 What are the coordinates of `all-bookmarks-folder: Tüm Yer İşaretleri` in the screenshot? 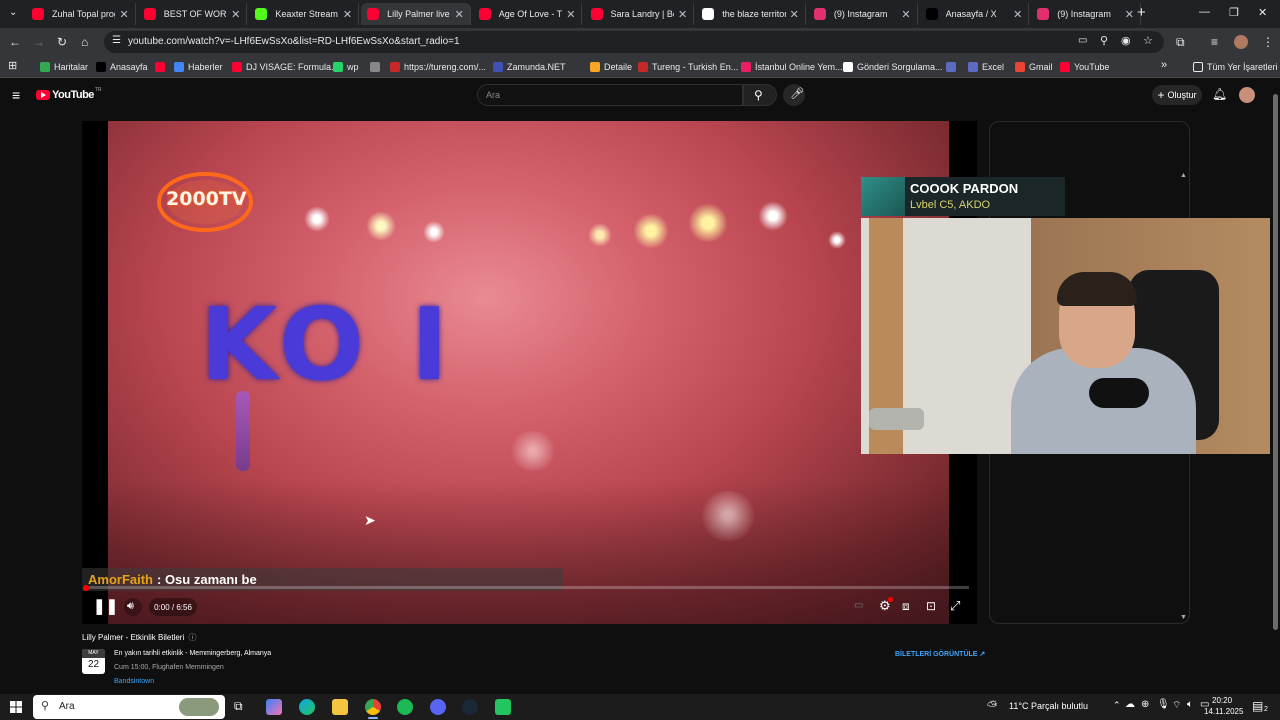 It's located at (1235, 67).